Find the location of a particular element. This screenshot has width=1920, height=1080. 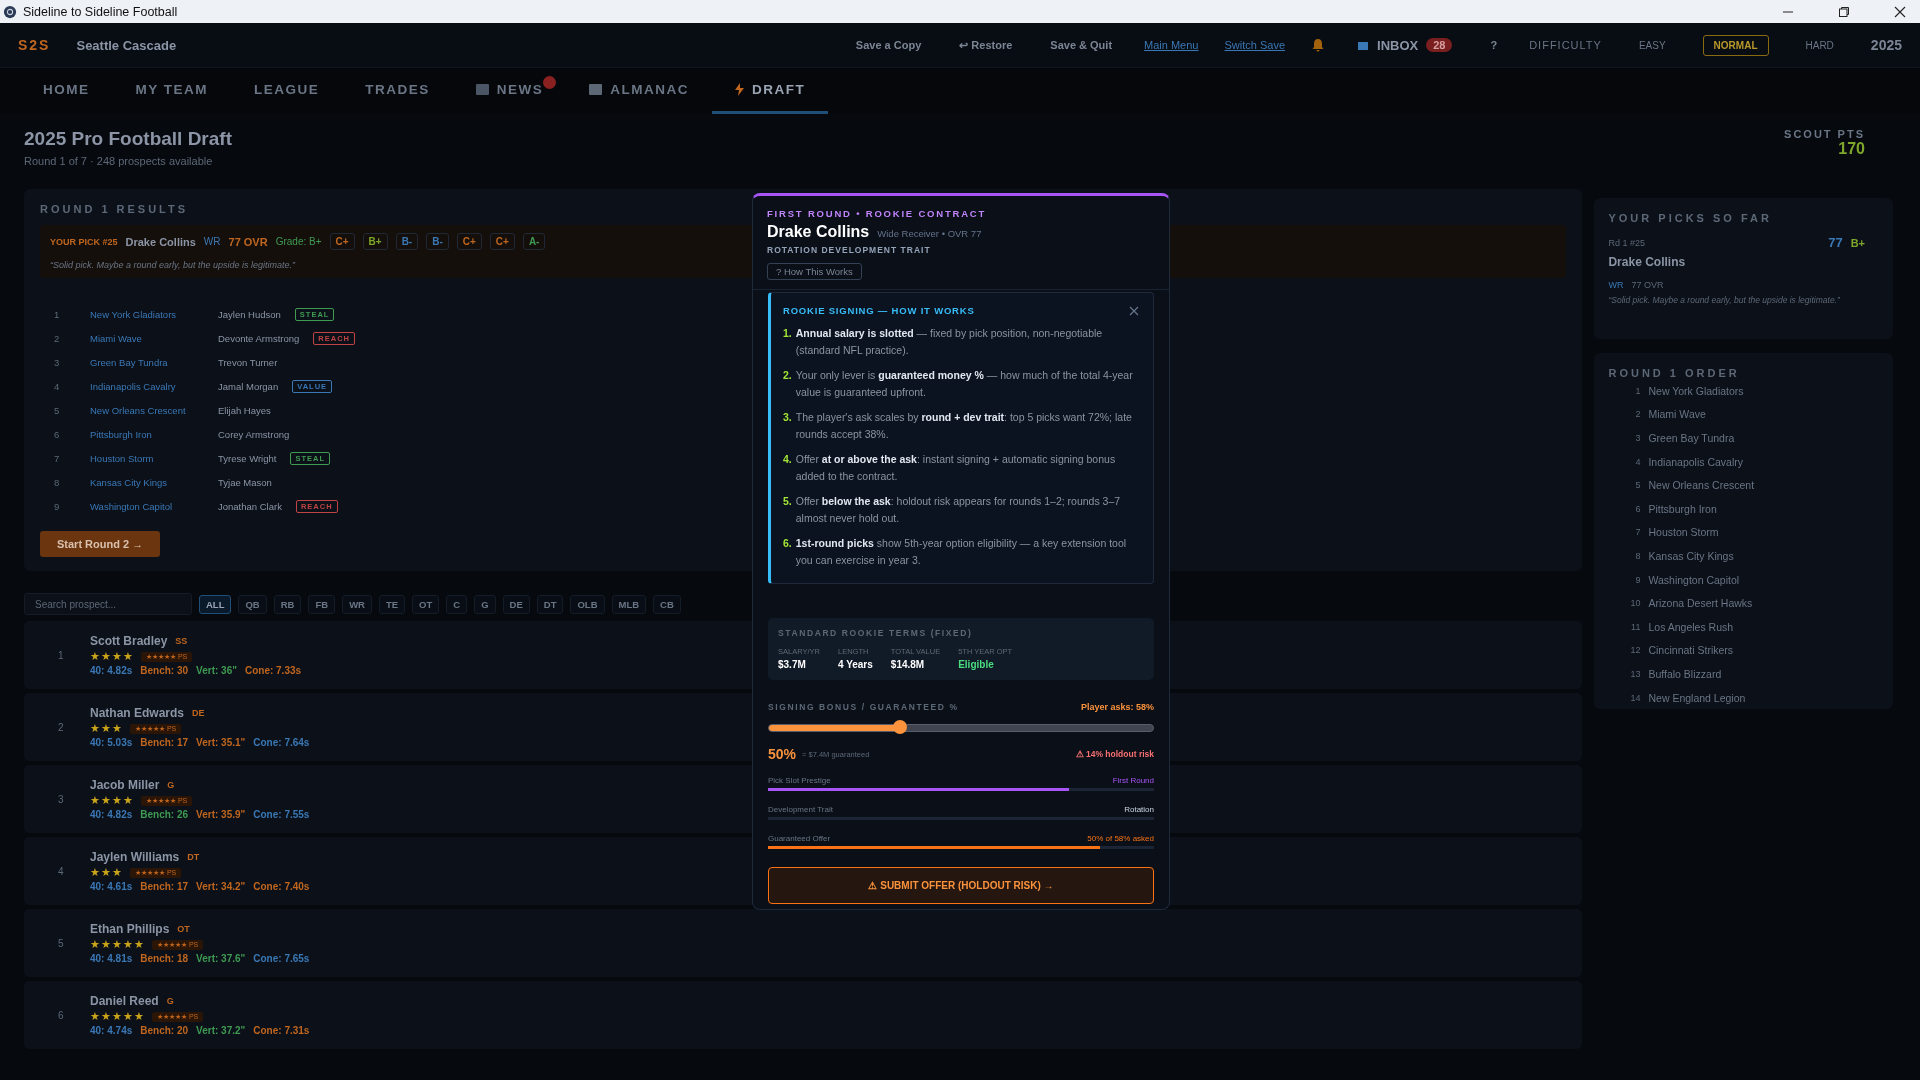

window-title: Sideline to Sideline Football is located at coordinates (100, 11).